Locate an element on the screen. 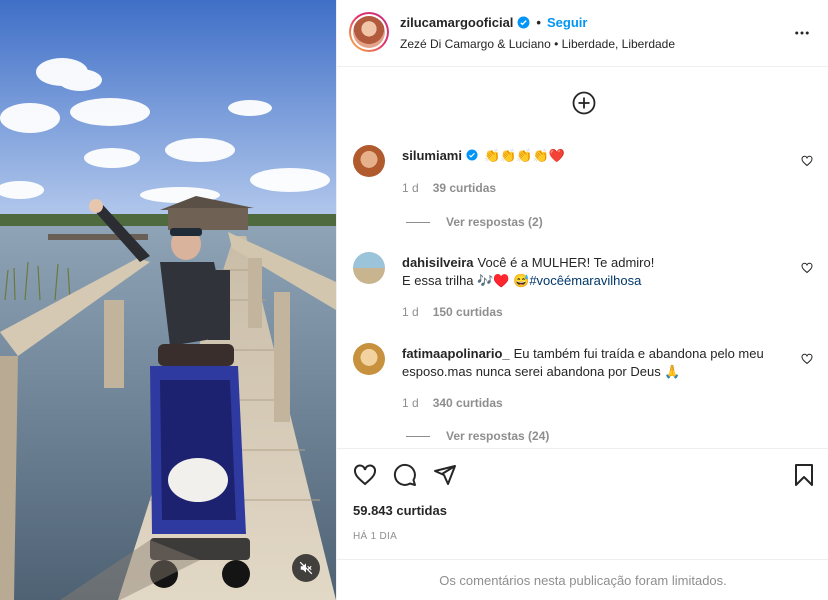 The height and width of the screenshot is (600, 828). muted-speaker-icon is located at coordinates (306, 568).